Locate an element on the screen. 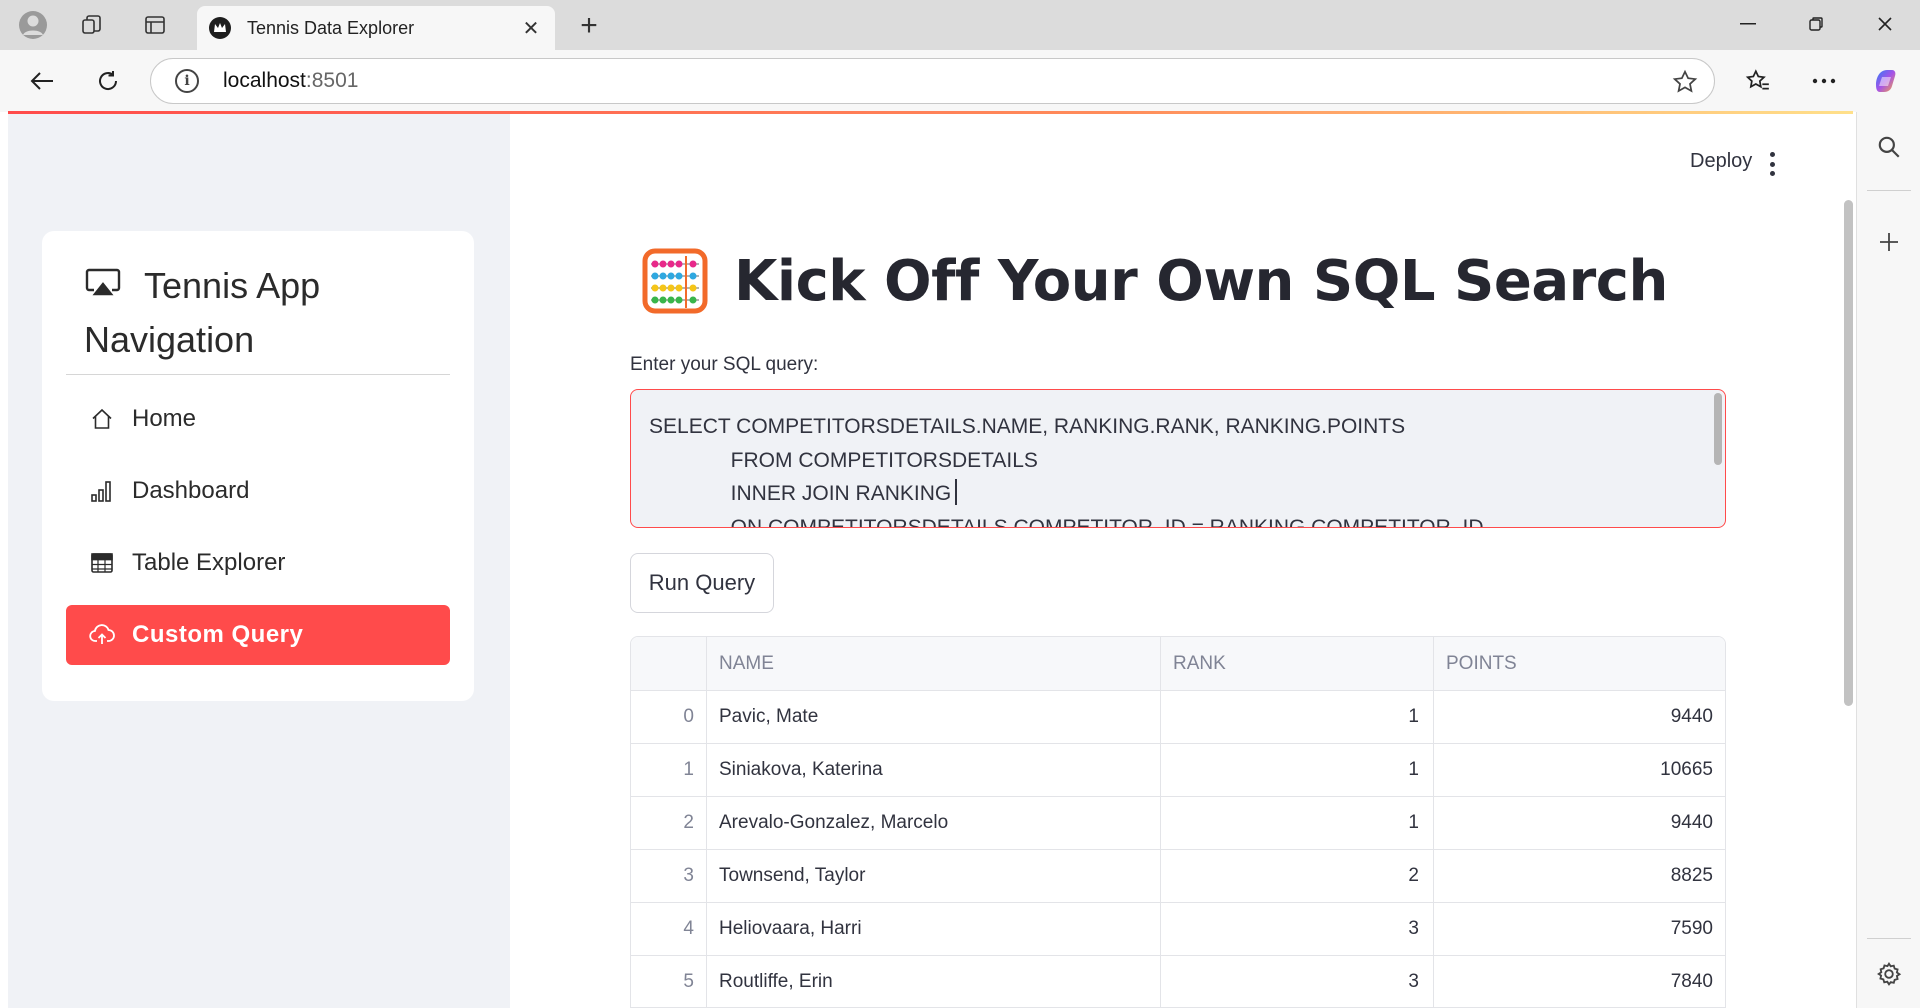  text-caret is located at coordinates (956, 492).